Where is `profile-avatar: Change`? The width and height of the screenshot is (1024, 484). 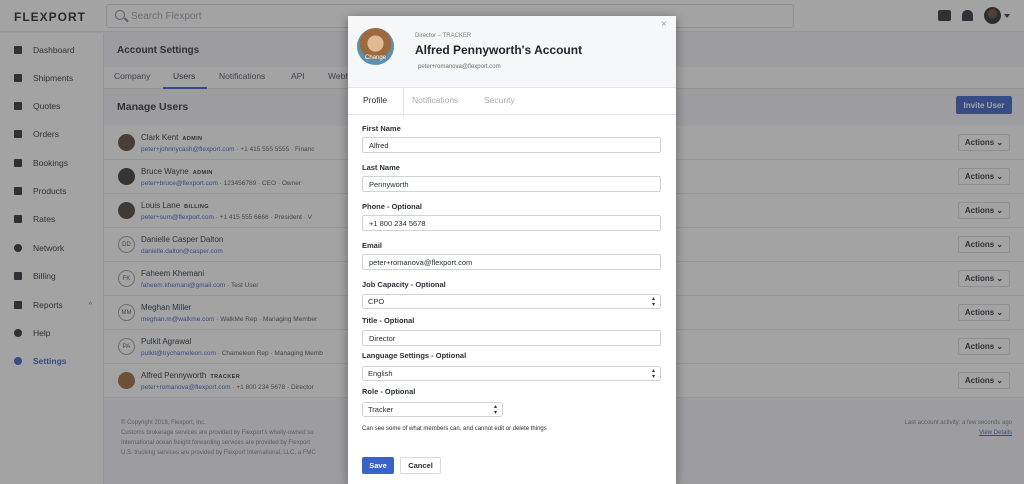 profile-avatar: Change is located at coordinates (375, 46).